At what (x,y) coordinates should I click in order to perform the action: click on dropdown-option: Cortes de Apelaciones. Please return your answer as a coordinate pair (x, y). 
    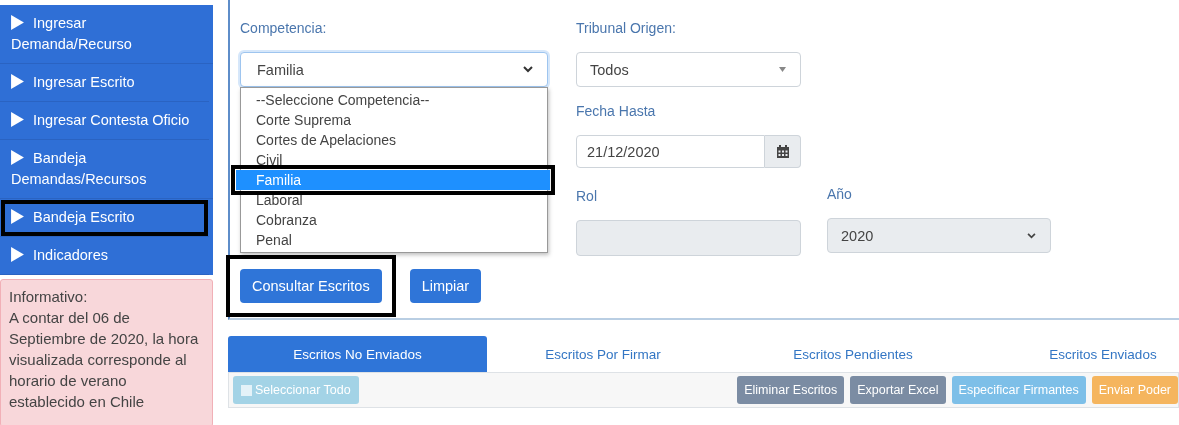
    Looking at the image, I should click on (394, 140).